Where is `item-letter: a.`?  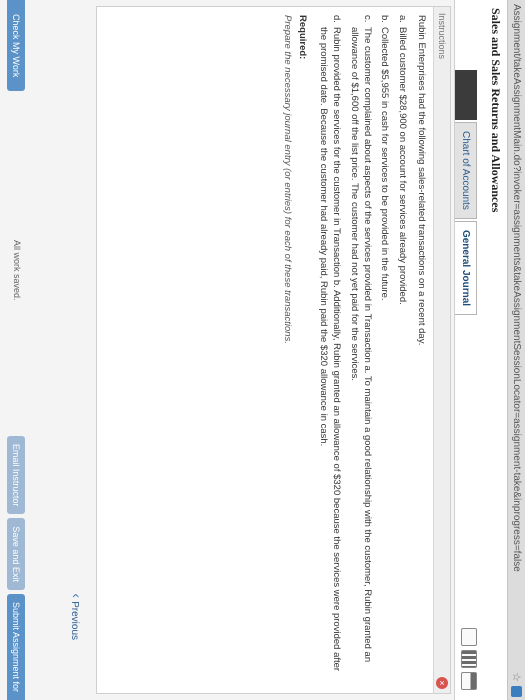 item-letter: a. is located at coordinates (403, 19).